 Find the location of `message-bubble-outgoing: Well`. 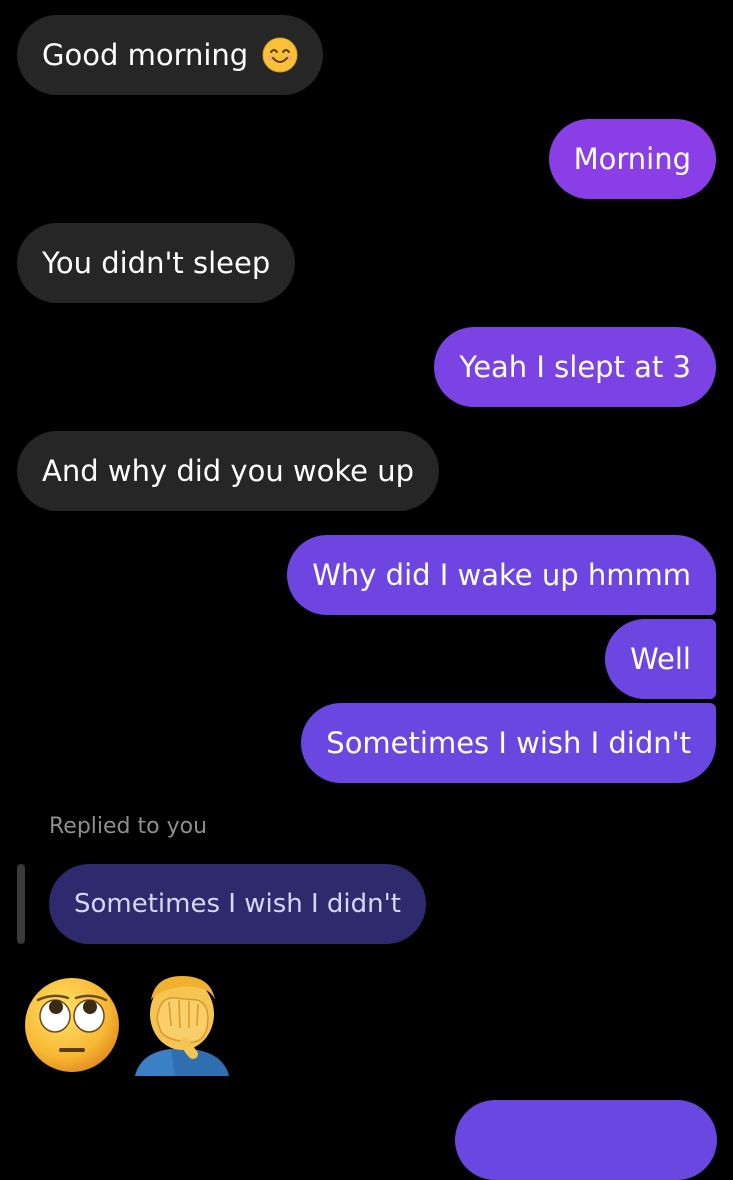

message-bubble-outgoing: Well is located at coordinates (660, 659).